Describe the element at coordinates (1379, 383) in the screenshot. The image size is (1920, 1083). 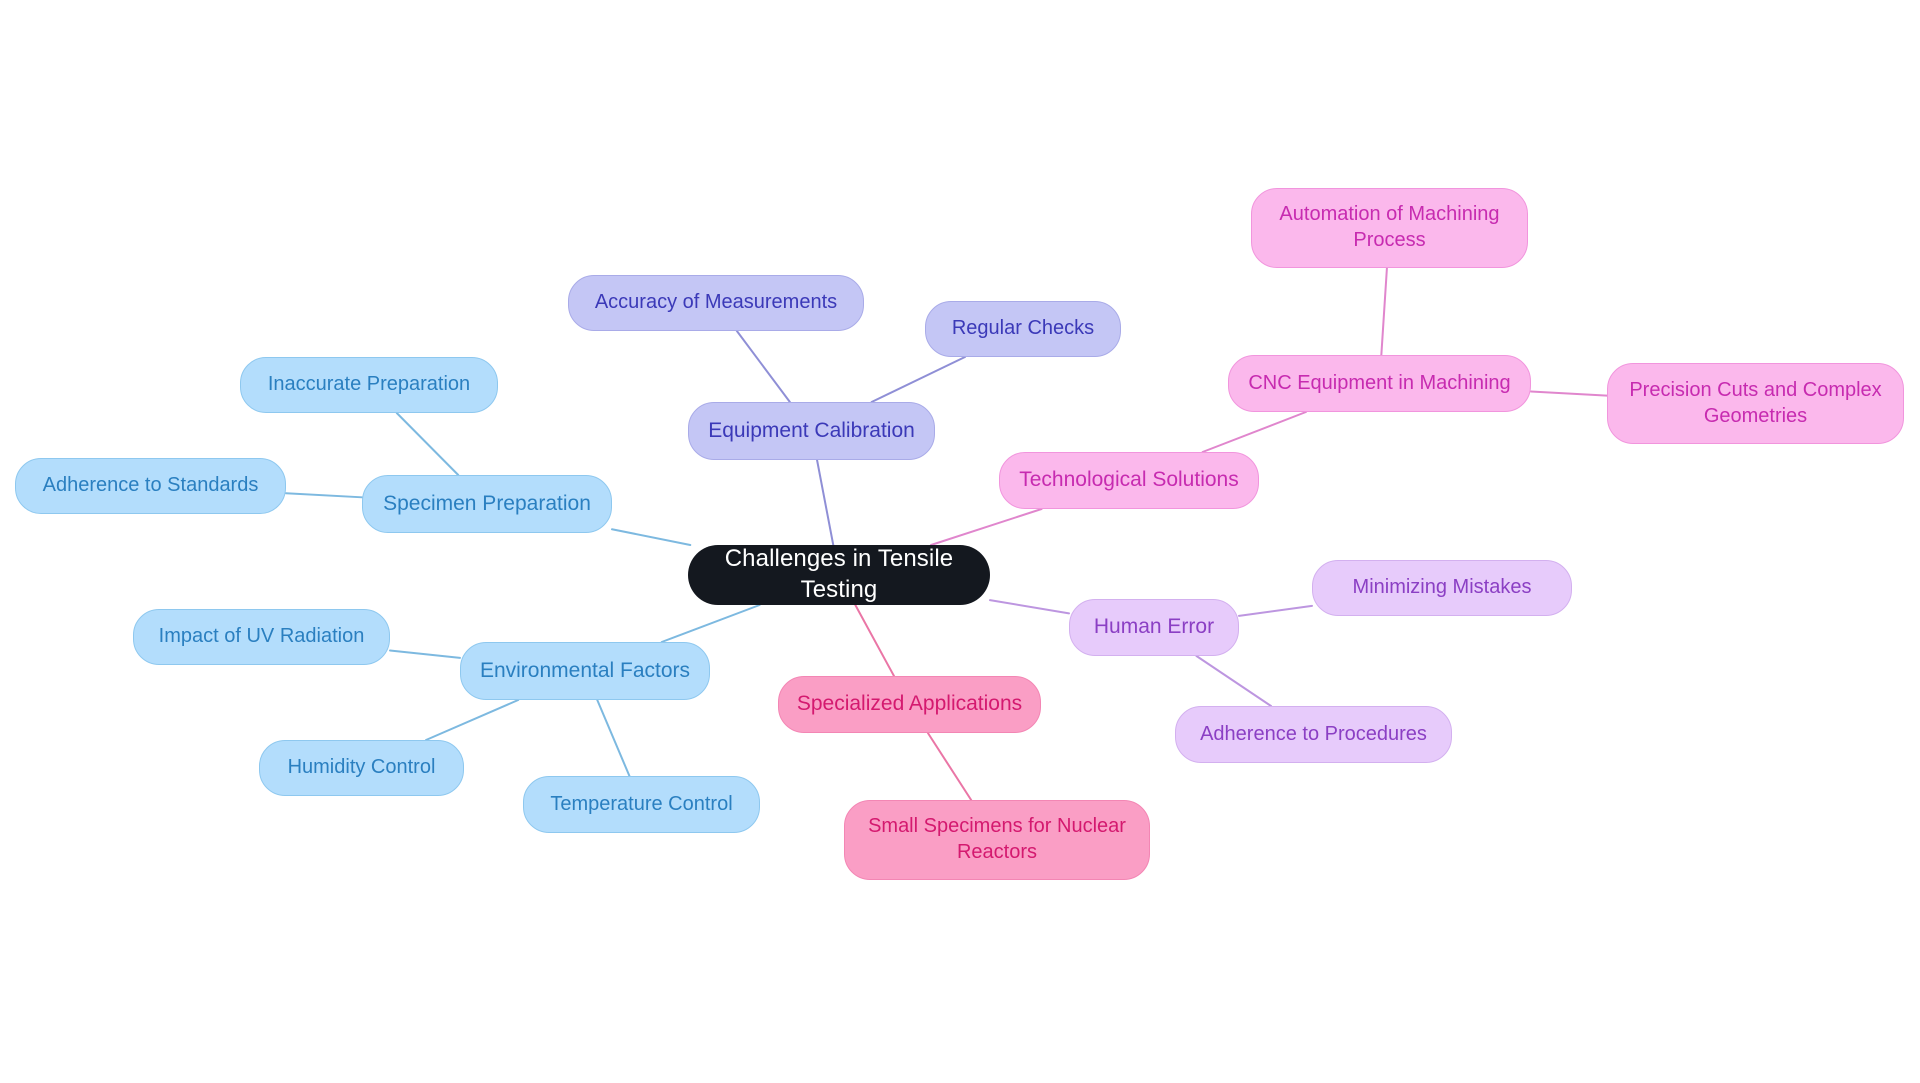
I see `mindmap-node-cnc-equipment-in-machining: CNC Equipment in Machining` at that location.